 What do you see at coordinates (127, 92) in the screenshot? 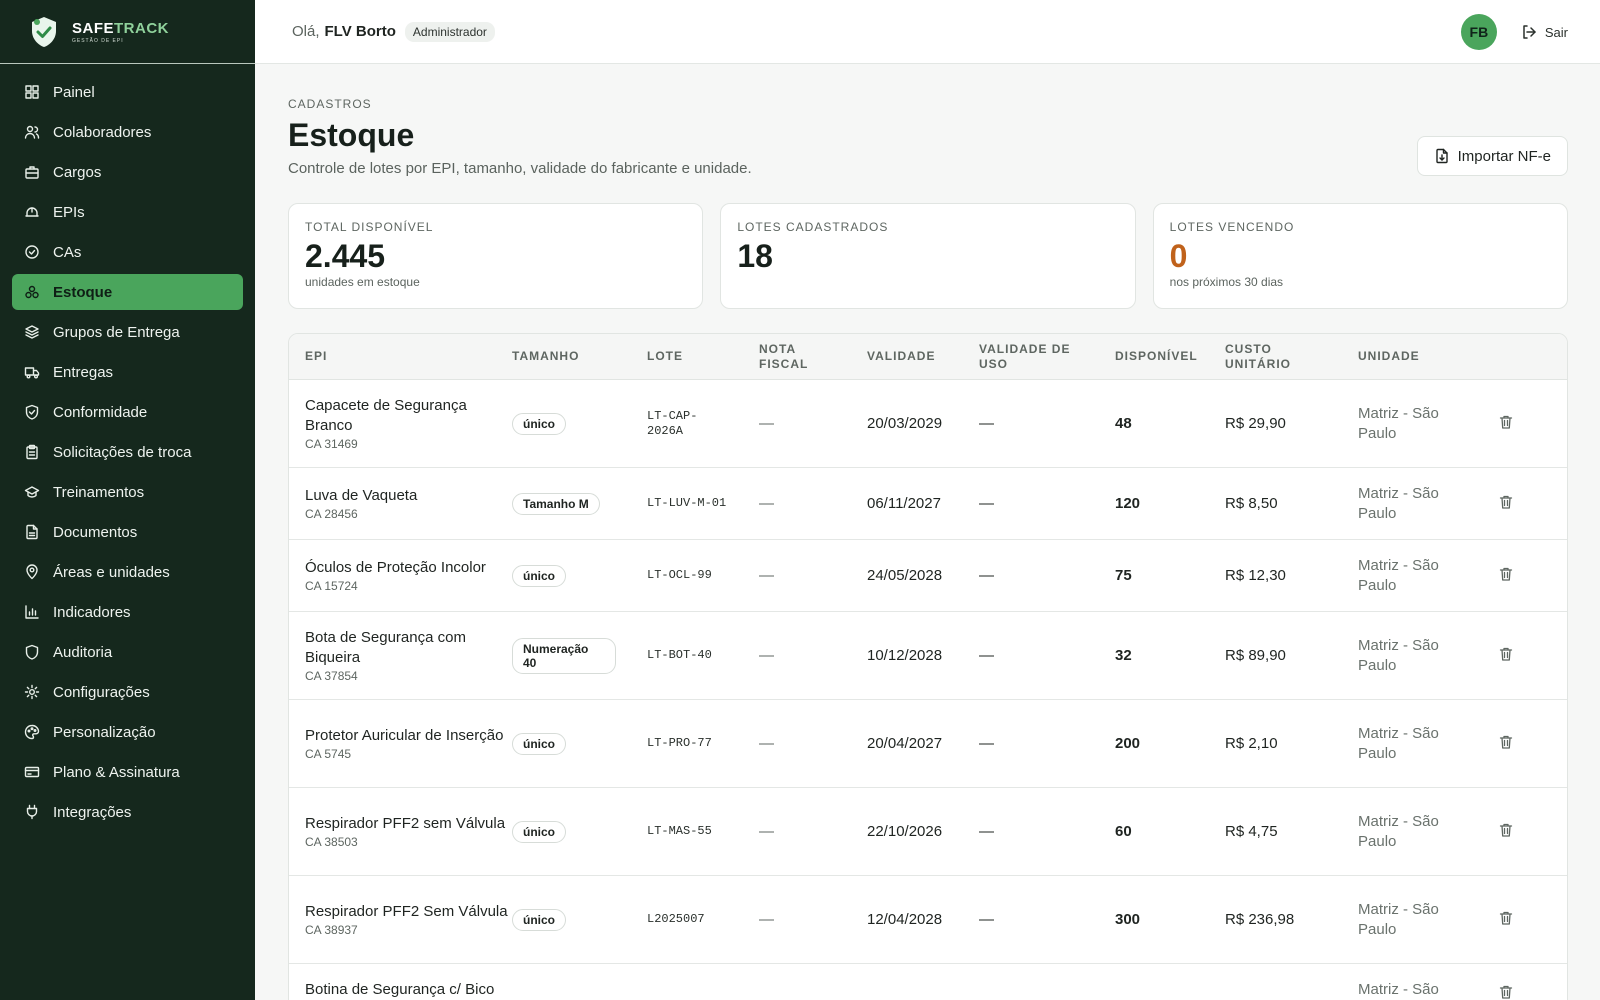
I see `sidebar-item-painel: Painel` at bounding box center [127, 92].